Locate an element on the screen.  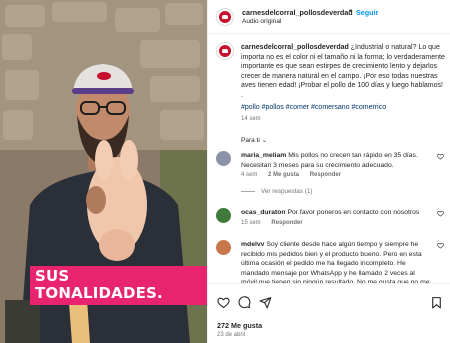
commenter-username: ocas_duraton is located at coordinates (263, 212).